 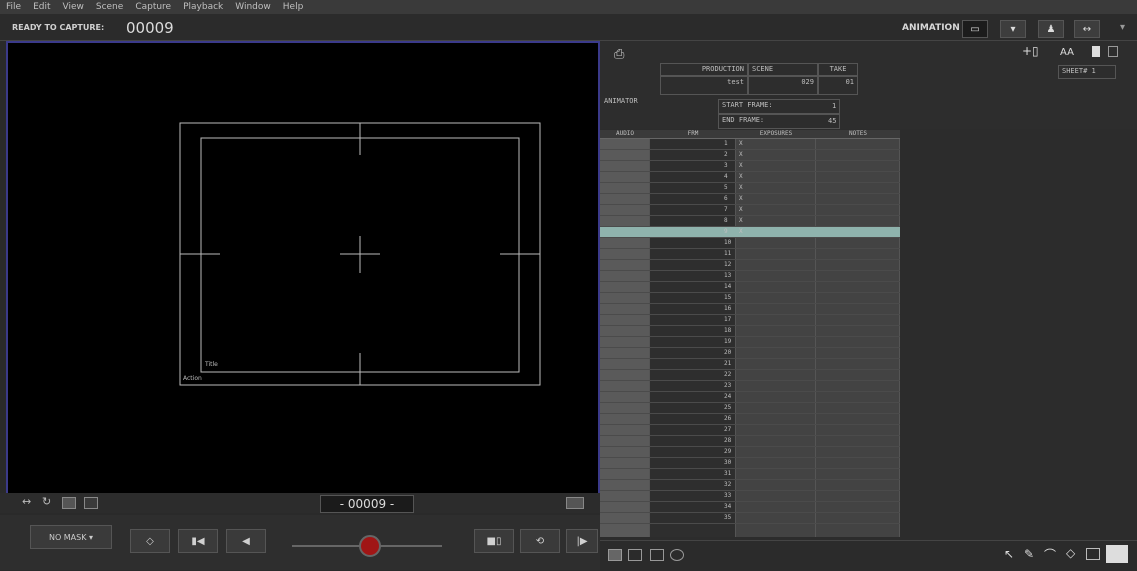 I want to click on start-frame-value: 1, so click(x=834, y=106).